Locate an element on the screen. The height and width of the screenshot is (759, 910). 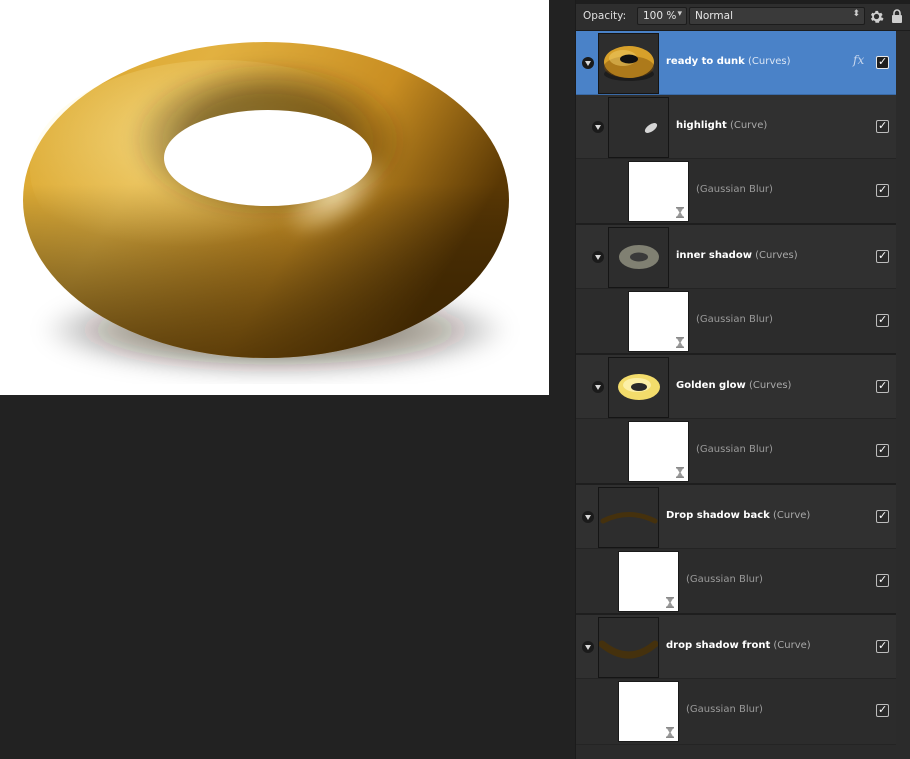
layer-row-ready-to-dunk: ready to dunk (Curves) fx is located at coordinates (736, 63).